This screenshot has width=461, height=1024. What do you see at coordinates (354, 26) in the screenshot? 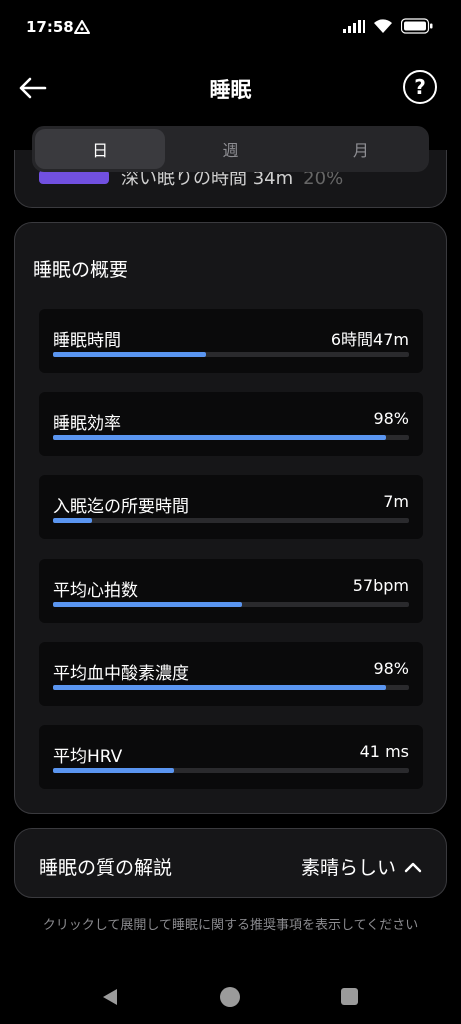
I see `signal-icon` at bounding box center [354, 26].